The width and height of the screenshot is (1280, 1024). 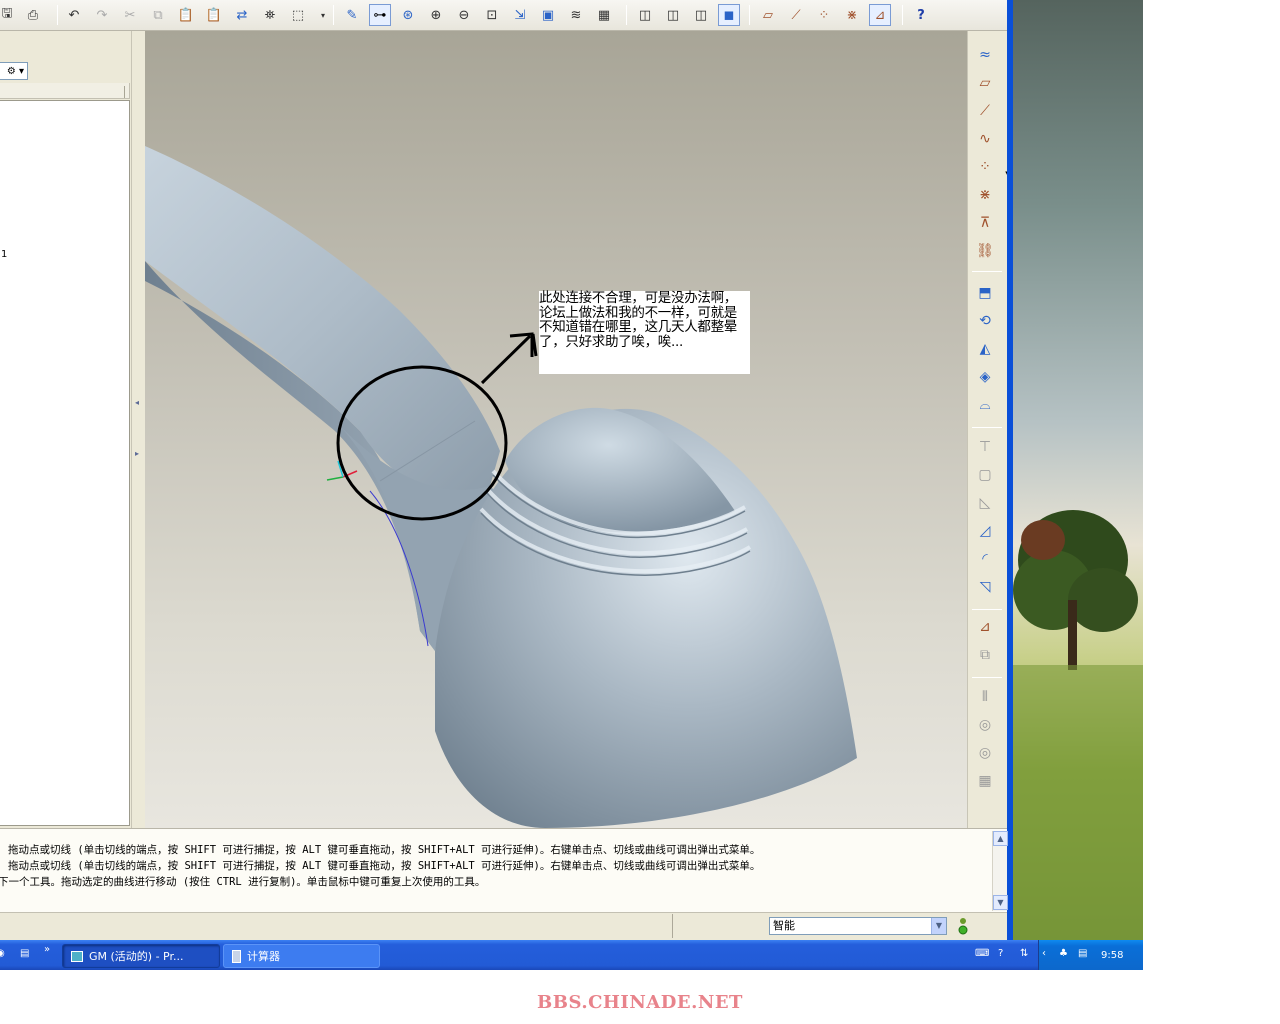 What do you see at coordinates (26, 954) in the screenshot?
I see `quicklaunch-icon: ▤` at bounding box center [26, 954].